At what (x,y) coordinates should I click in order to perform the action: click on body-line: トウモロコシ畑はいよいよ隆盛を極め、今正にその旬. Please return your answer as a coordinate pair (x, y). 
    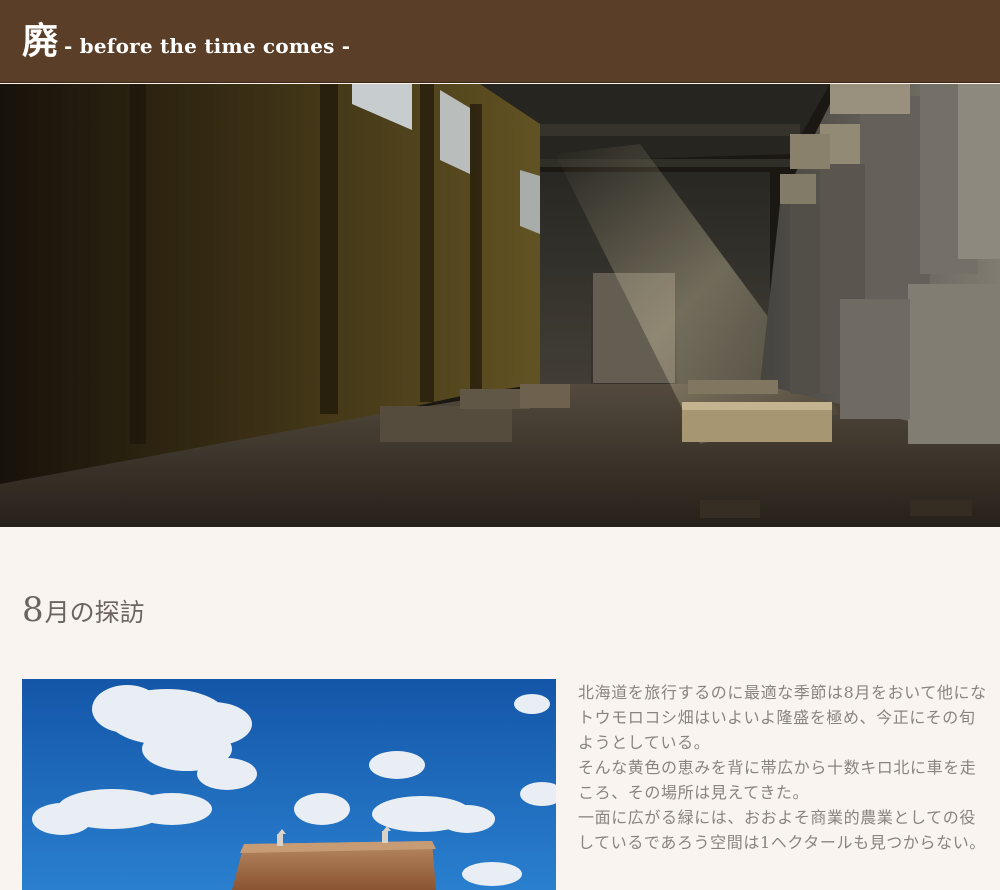
    Looking at the image, I should click on (777, 717).